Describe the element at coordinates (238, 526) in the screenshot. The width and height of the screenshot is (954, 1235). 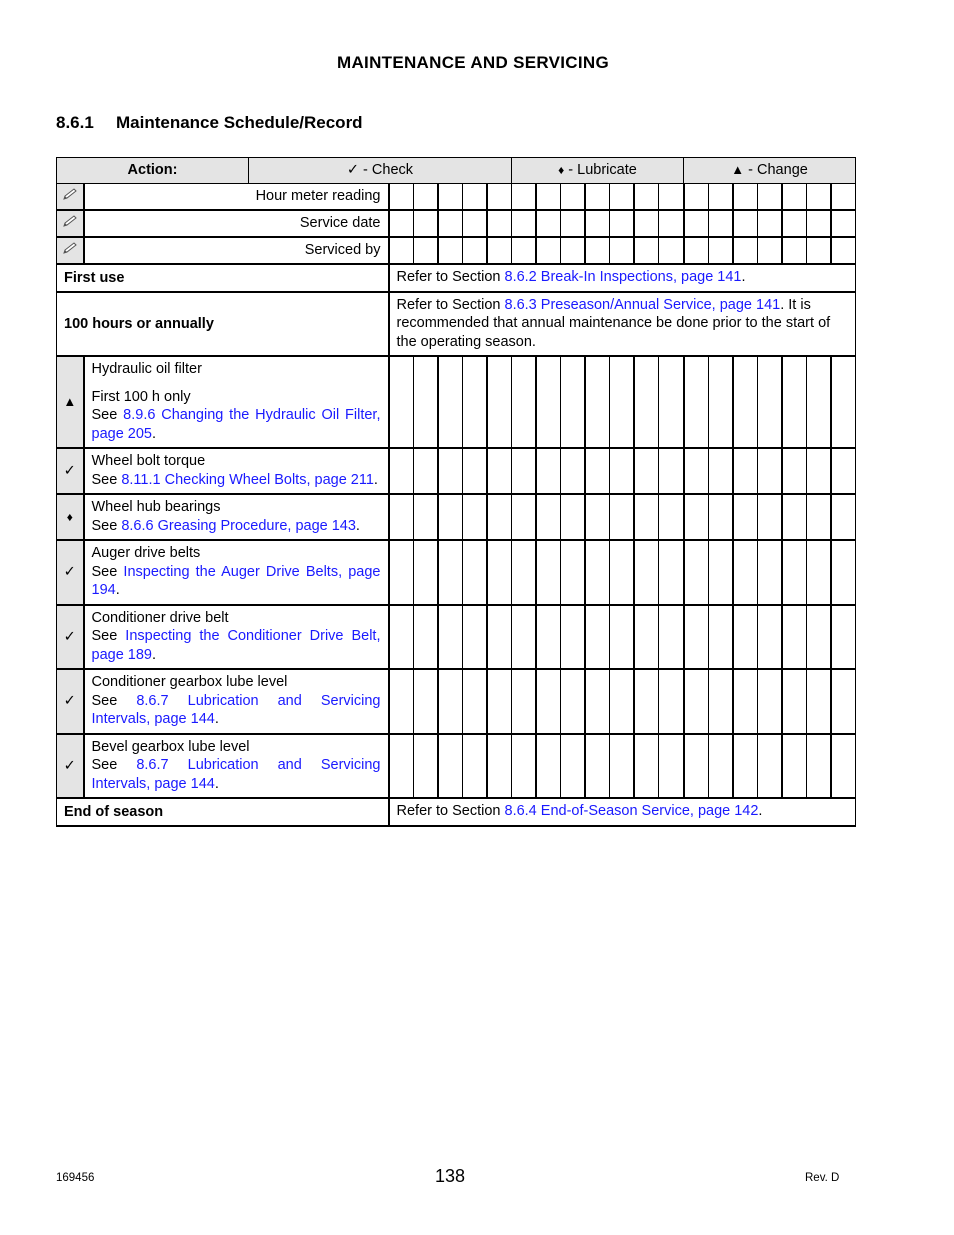
I see `task-link: 8.6.6 Greasing Procedure, page 143` at that location.